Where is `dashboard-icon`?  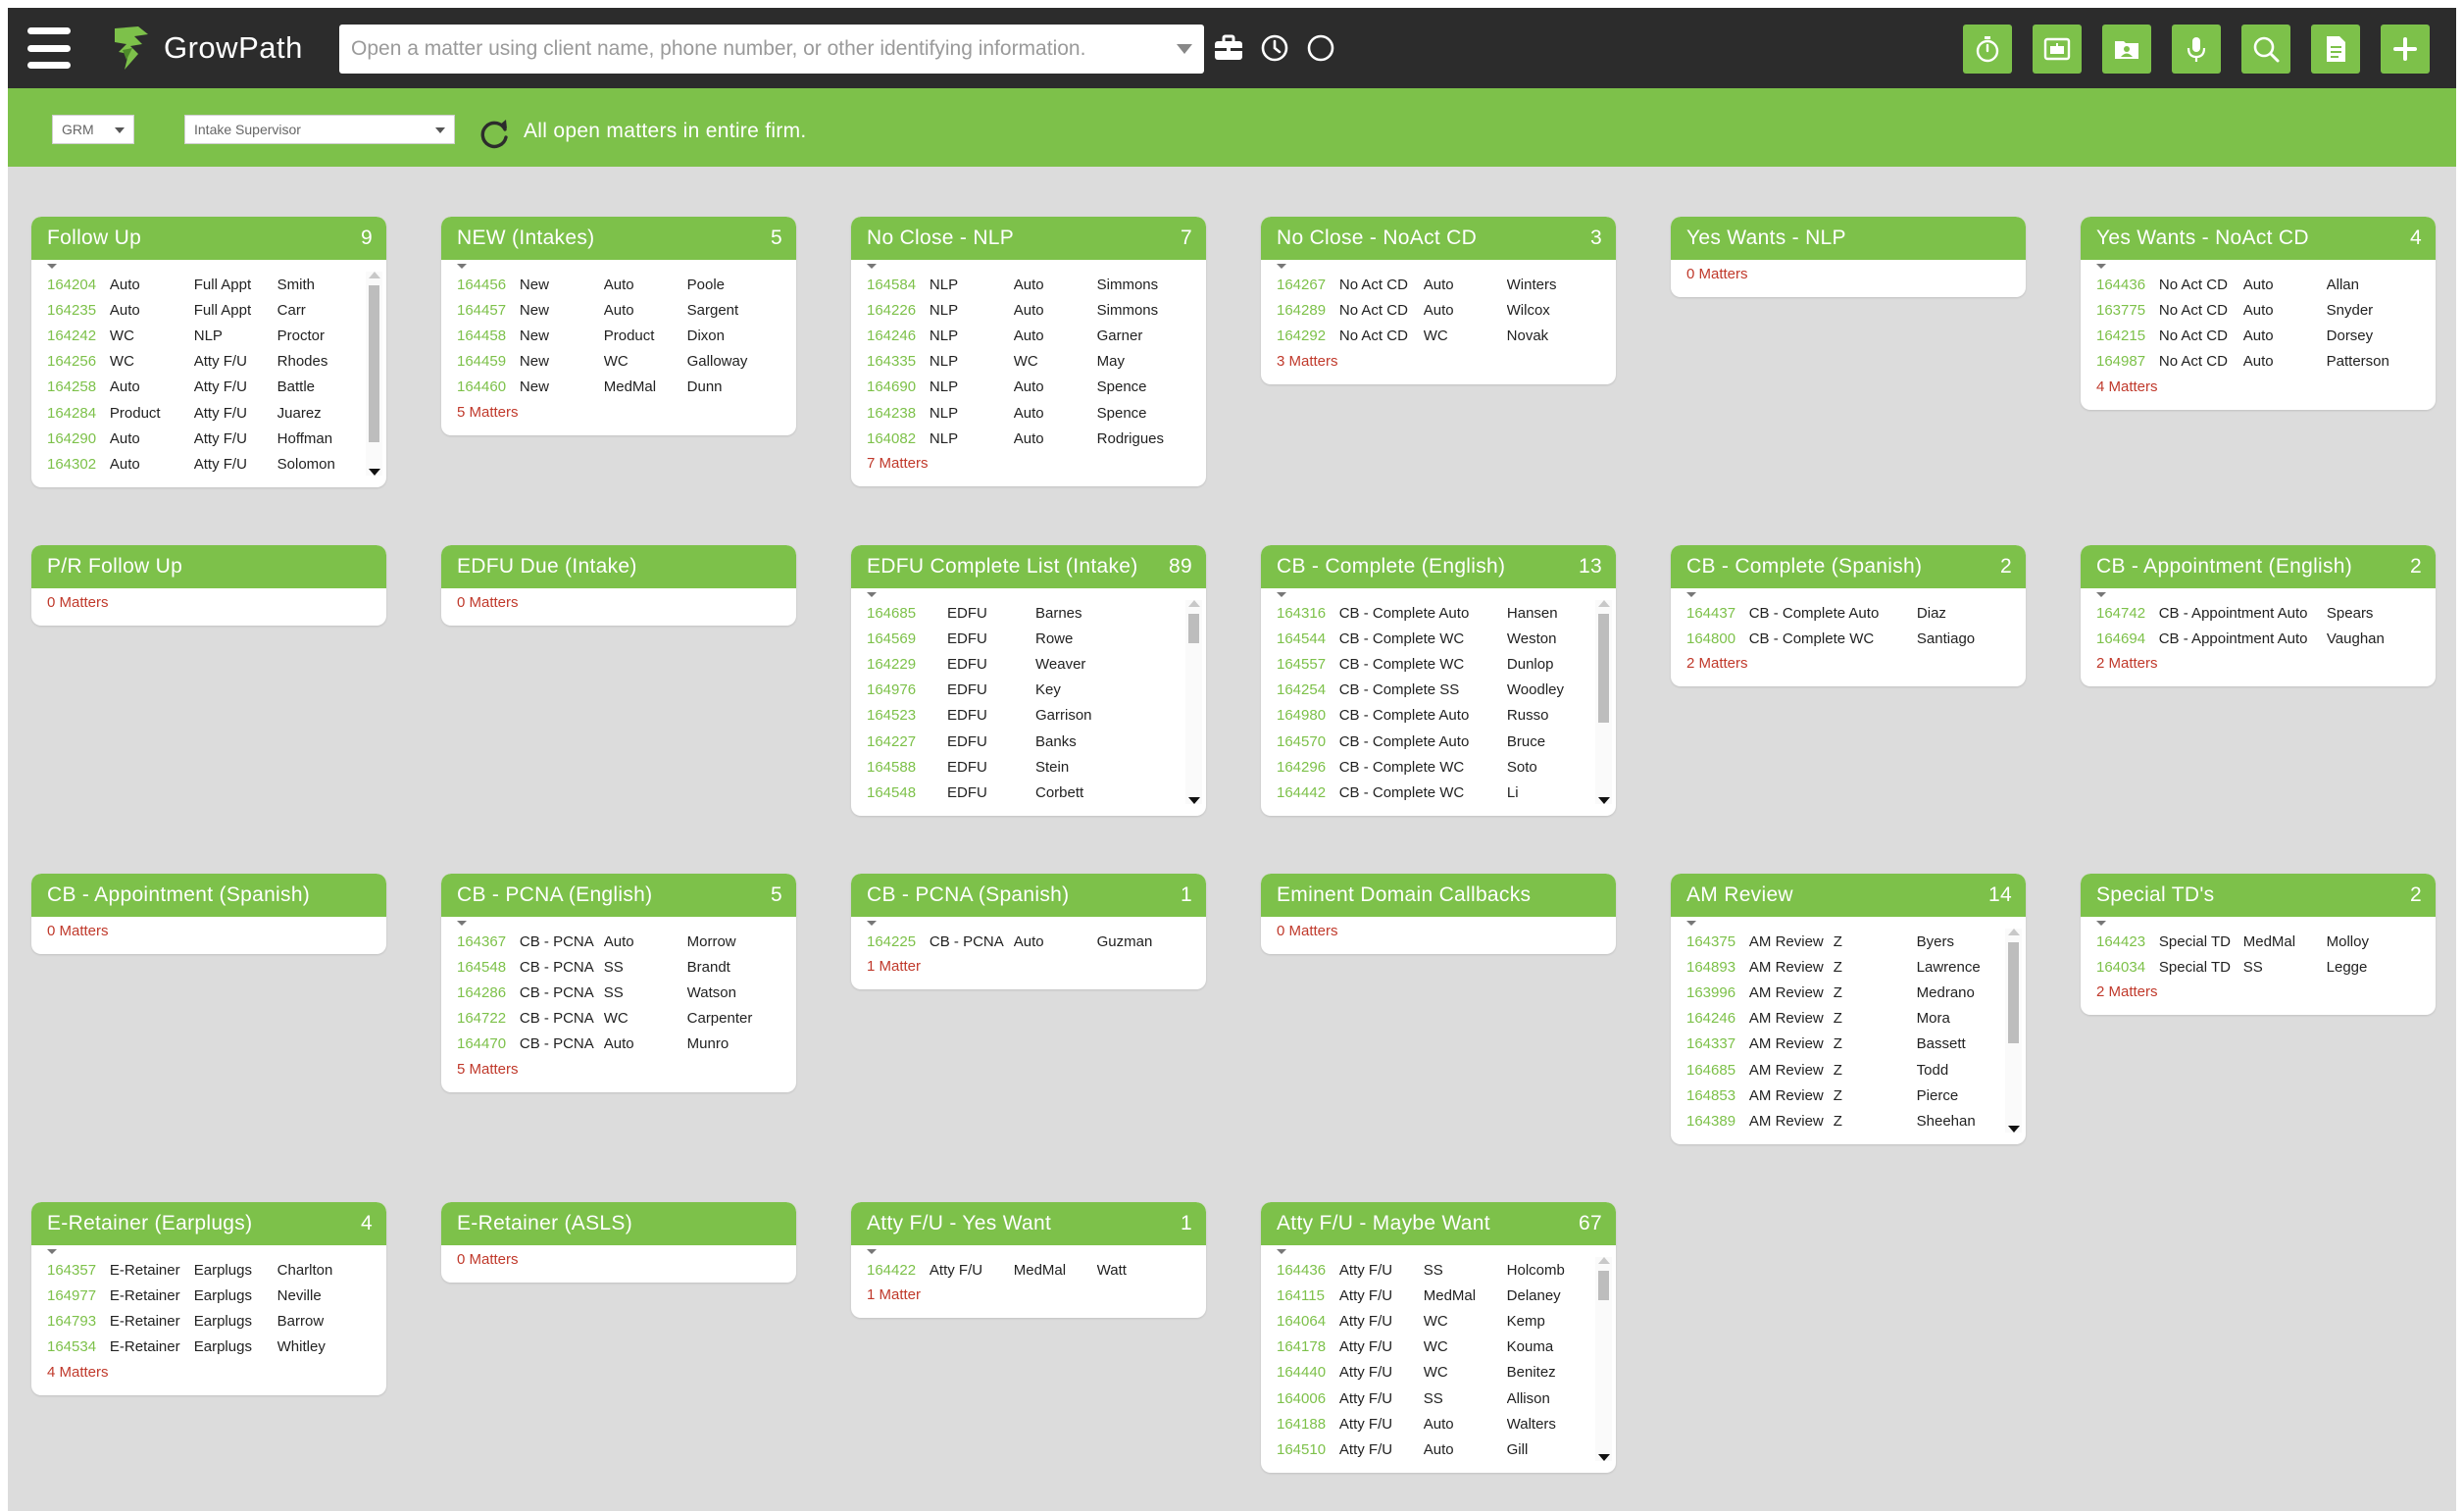
dashboard-icon is located at coordinates (2057, 49).